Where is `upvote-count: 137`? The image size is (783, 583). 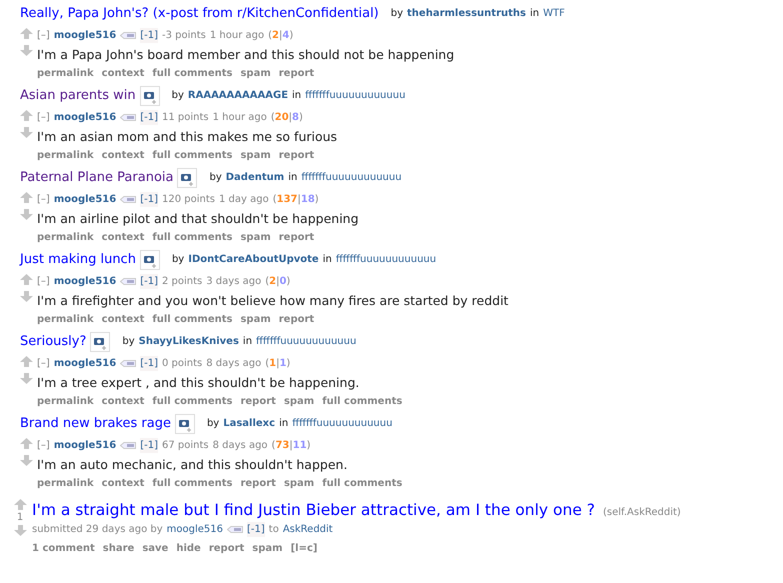
upvote-count: 137 is located at coordinates (287, 199).